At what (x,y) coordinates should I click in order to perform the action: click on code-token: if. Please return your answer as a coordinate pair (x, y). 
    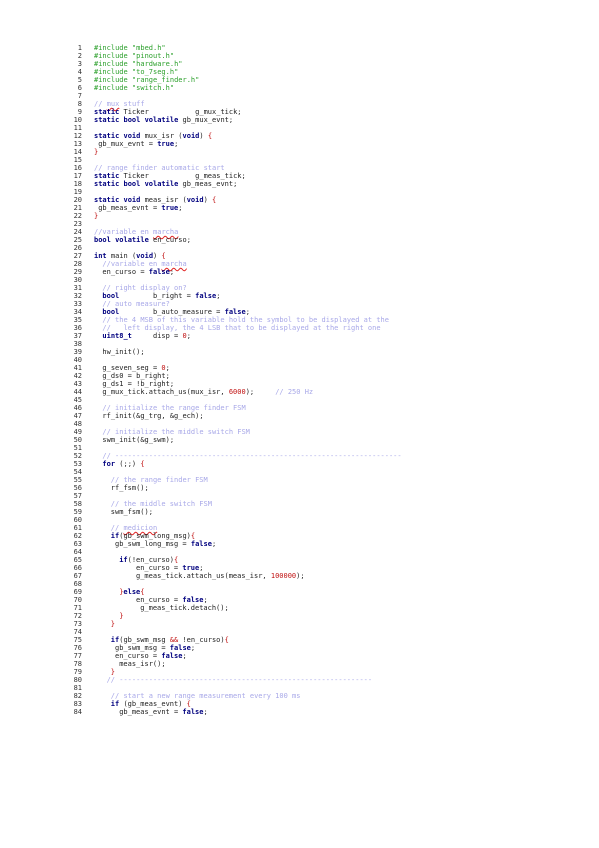
    Looking at the image, I should click on (123, 560).